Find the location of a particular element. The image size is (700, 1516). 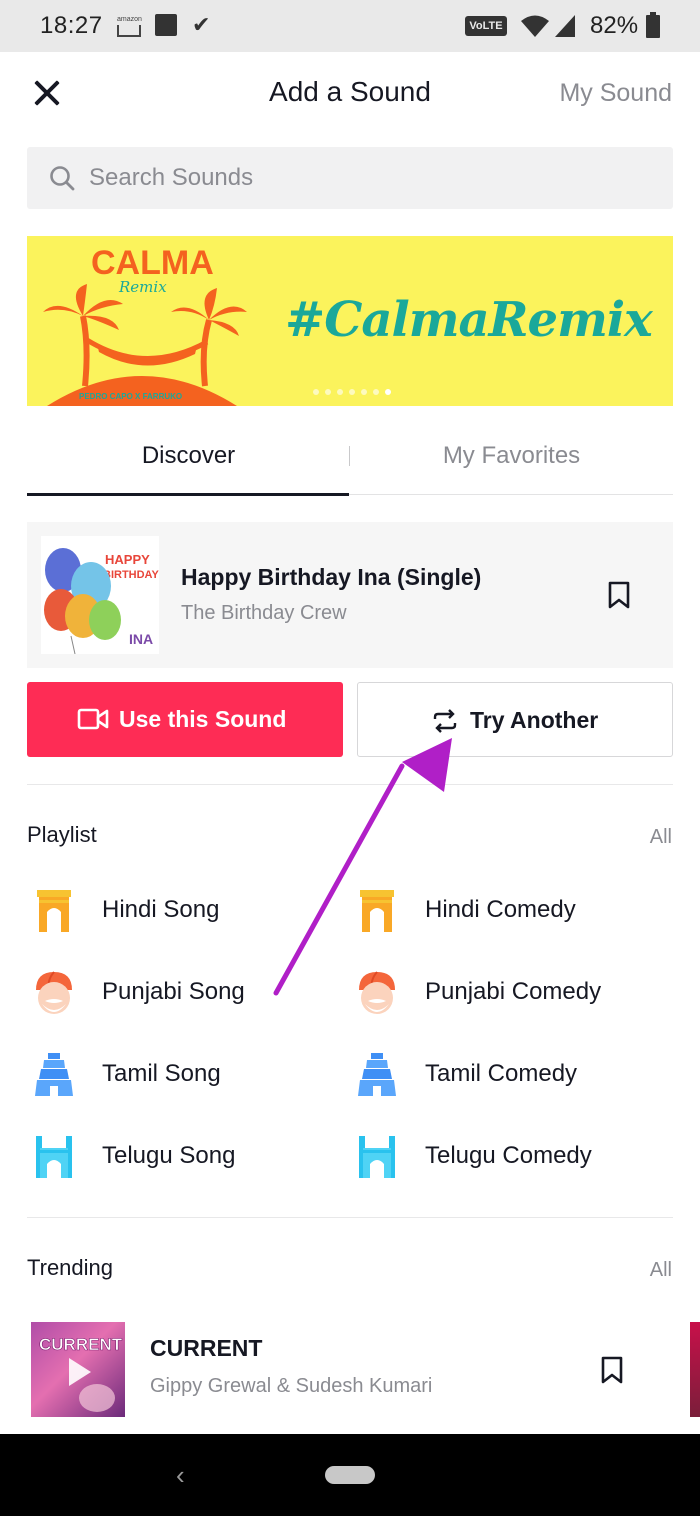

tab-my-favorites: My Favorites is located at coordinates (511, 457).